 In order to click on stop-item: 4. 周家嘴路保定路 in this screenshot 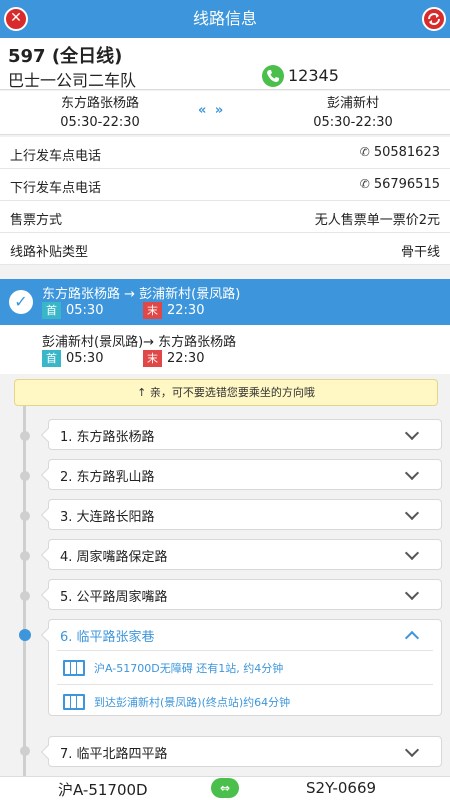, I will do `click(241, 554)`.